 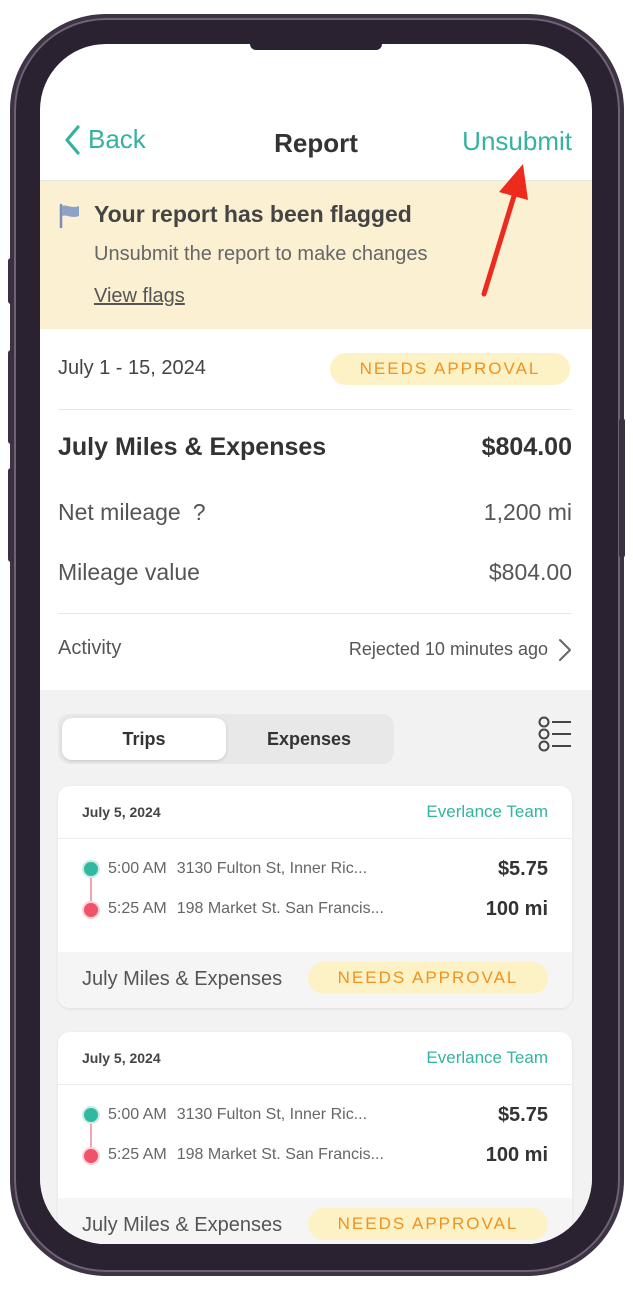 What do you see at coordinates (139, 296) in the screenshot?
I see `view-flags-link: View flags` at bounding box center [139, 296].